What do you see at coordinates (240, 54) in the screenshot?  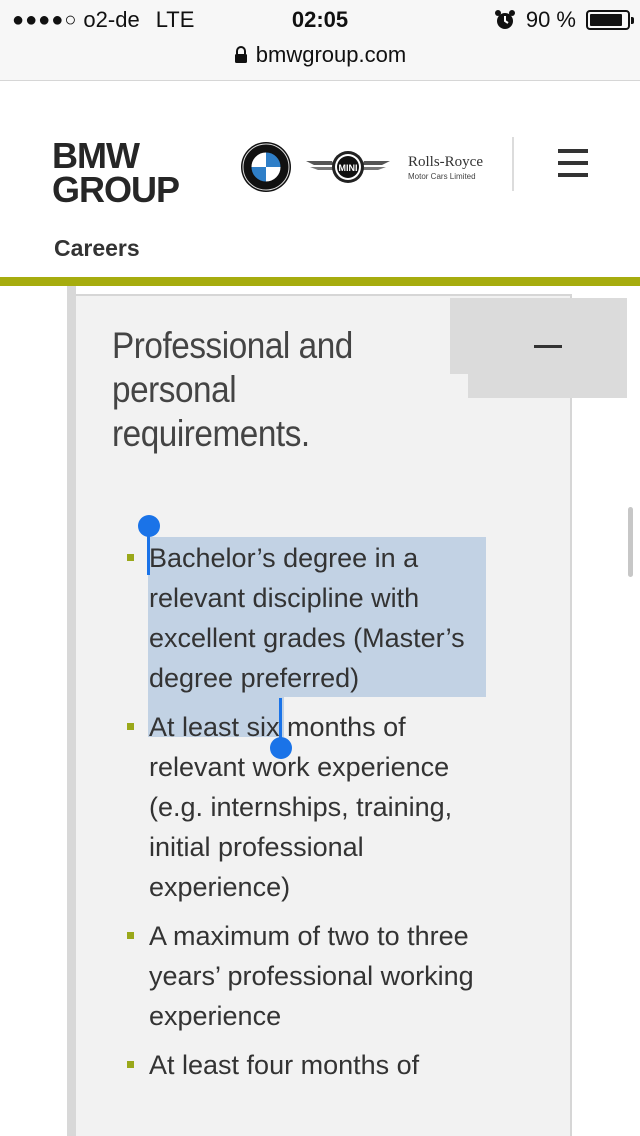 I see `lock-icon` at bounding box center [240, 54].